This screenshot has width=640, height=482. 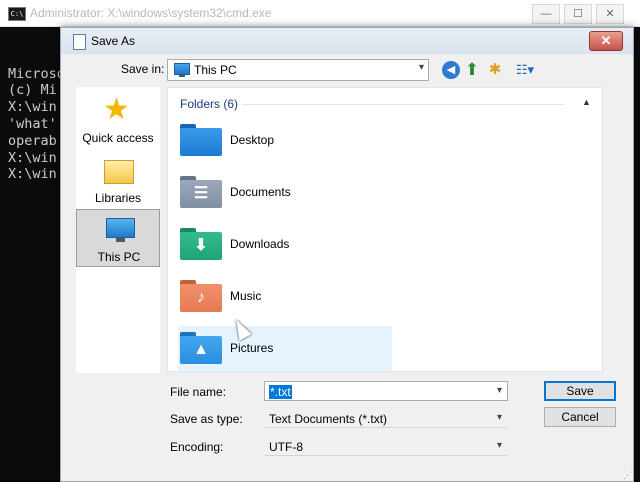 What do you see at coordinates (328, 419) in the screenshot?
I see `save-as-type-value: Text Documents (*.txt)` at bounding box center [328, 419].